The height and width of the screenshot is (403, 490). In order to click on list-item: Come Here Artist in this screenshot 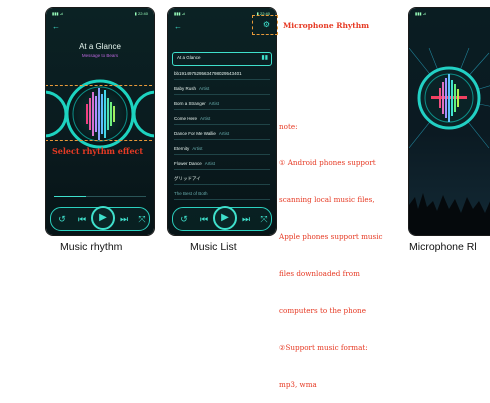, I will do `click(222, 119)`.